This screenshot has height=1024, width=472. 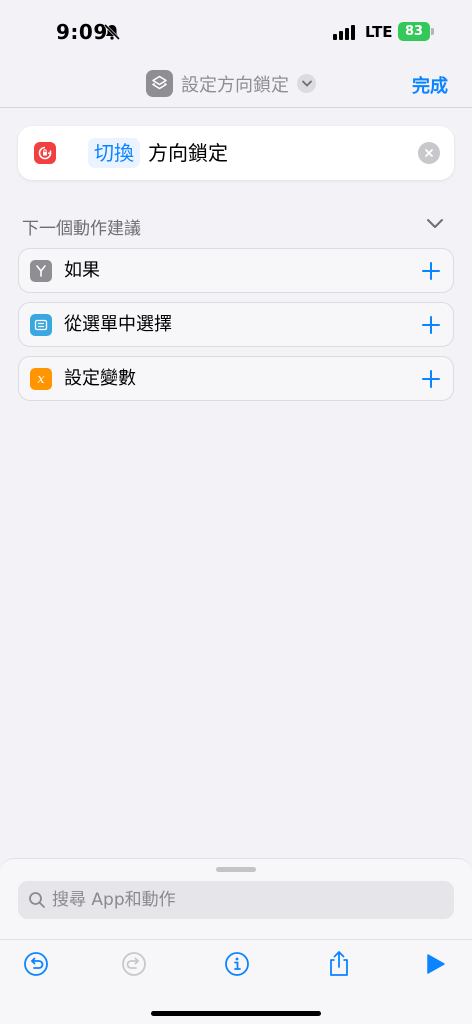 I want to click on toolbar, so click(x=236, y=963).